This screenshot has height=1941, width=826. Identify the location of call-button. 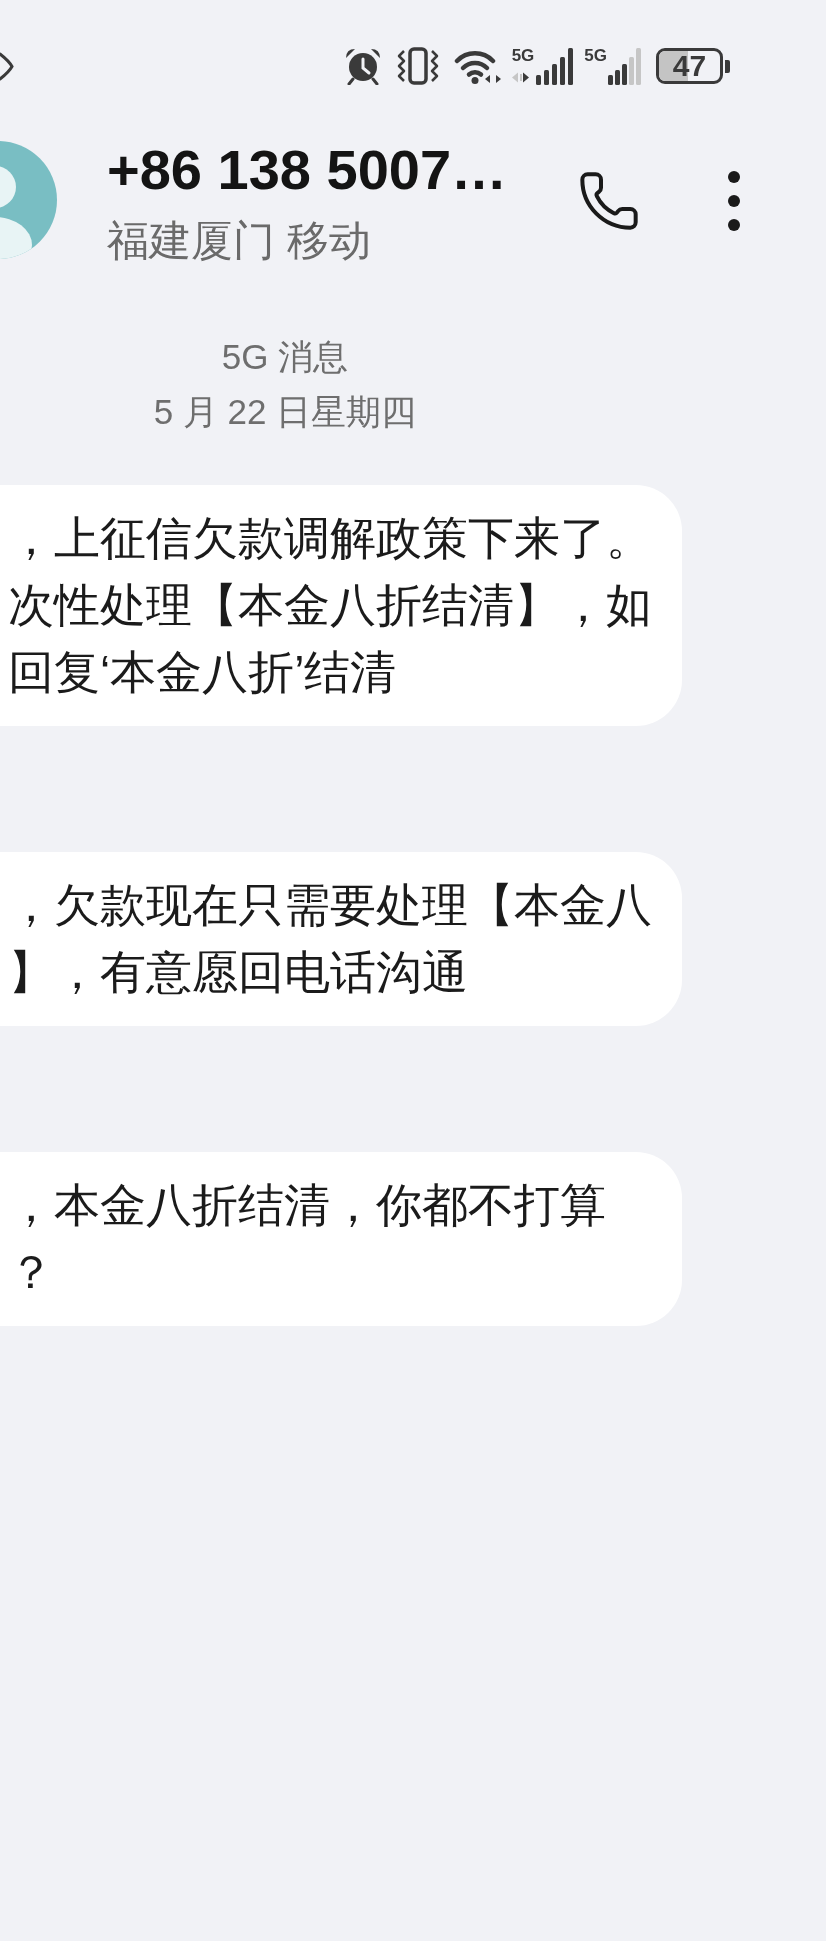
(609, 201).